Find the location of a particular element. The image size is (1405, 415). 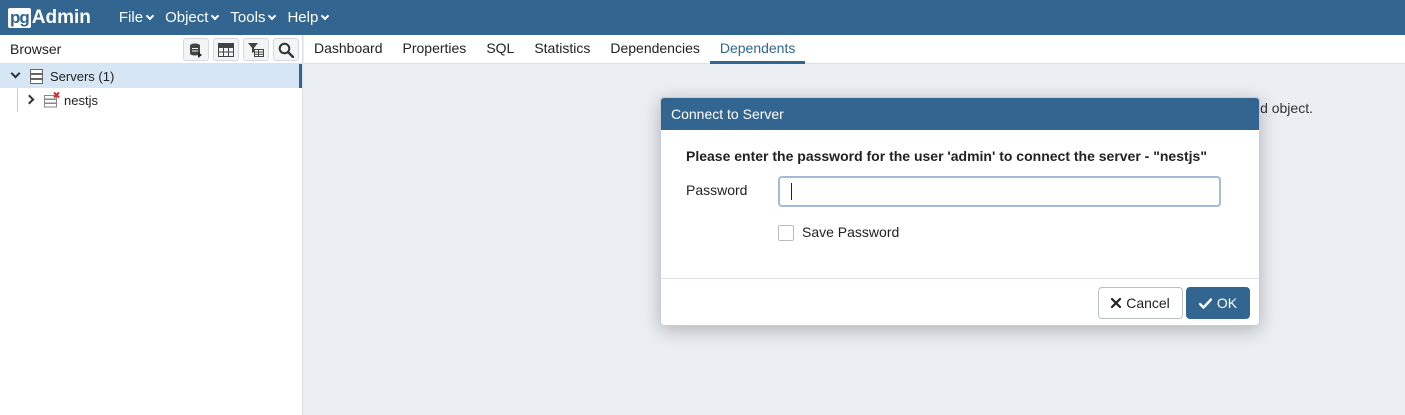

menu-tools: Tools is located at coordinates (252, 17).